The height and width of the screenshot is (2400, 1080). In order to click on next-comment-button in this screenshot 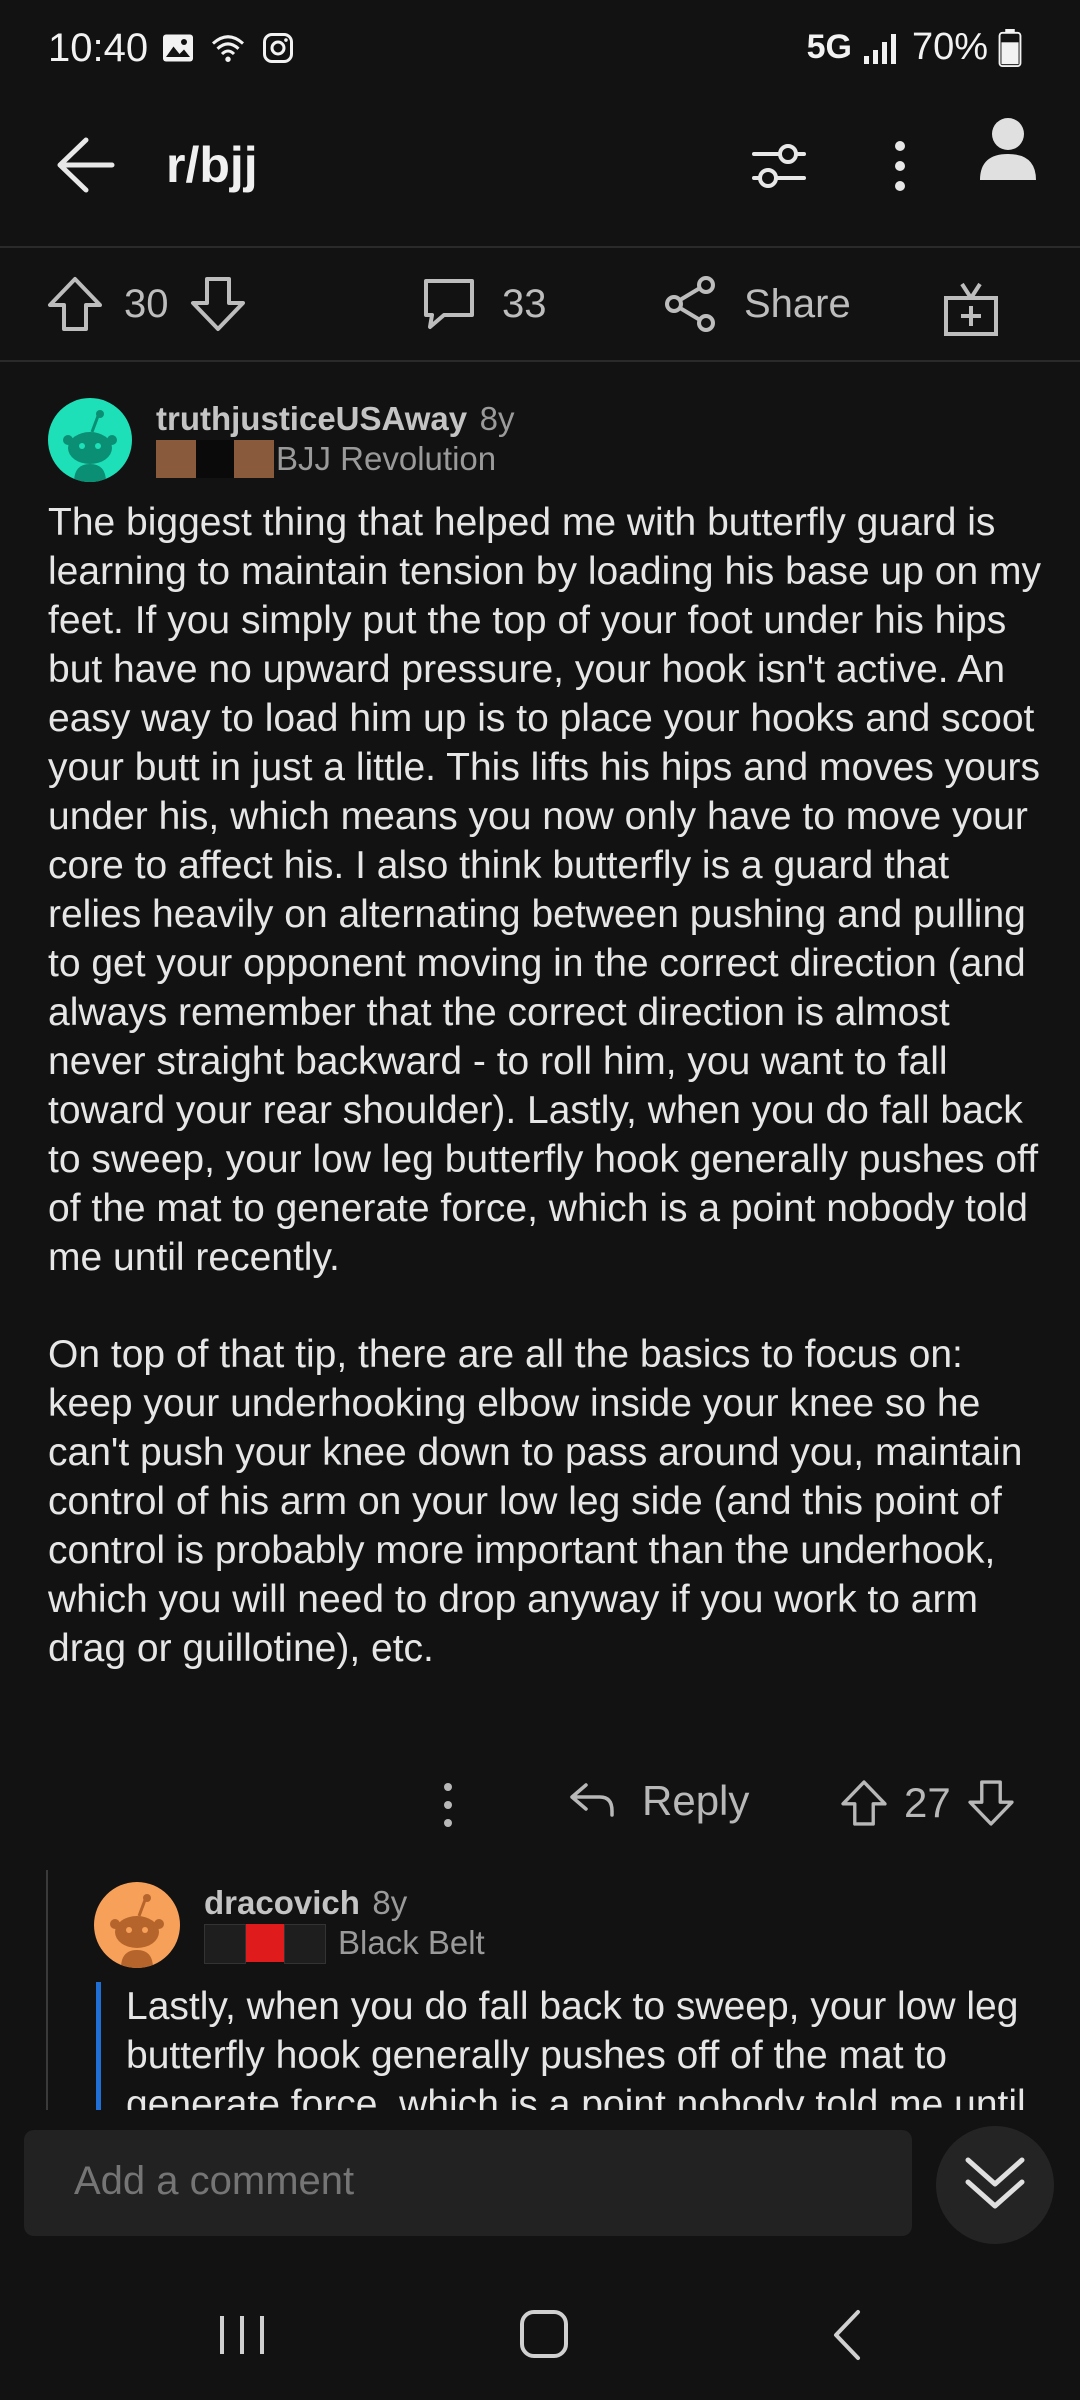, I will do `click(995, 2185)`.